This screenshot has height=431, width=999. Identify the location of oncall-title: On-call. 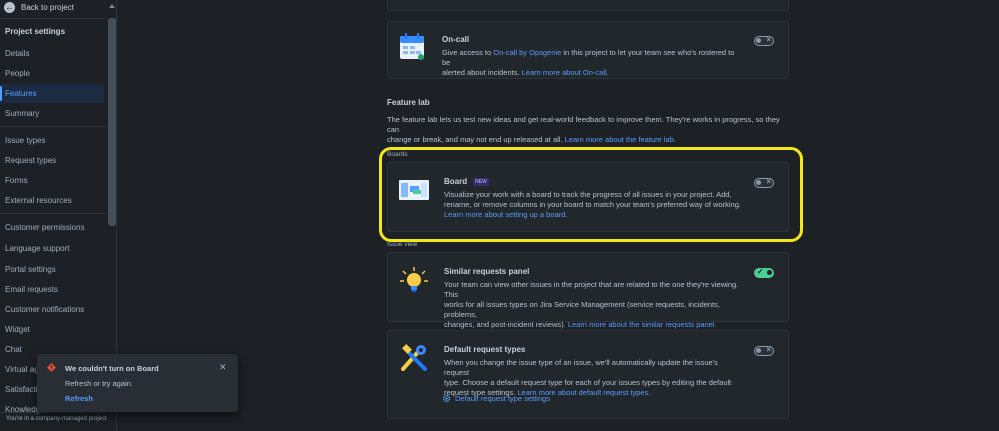
(456, 39).